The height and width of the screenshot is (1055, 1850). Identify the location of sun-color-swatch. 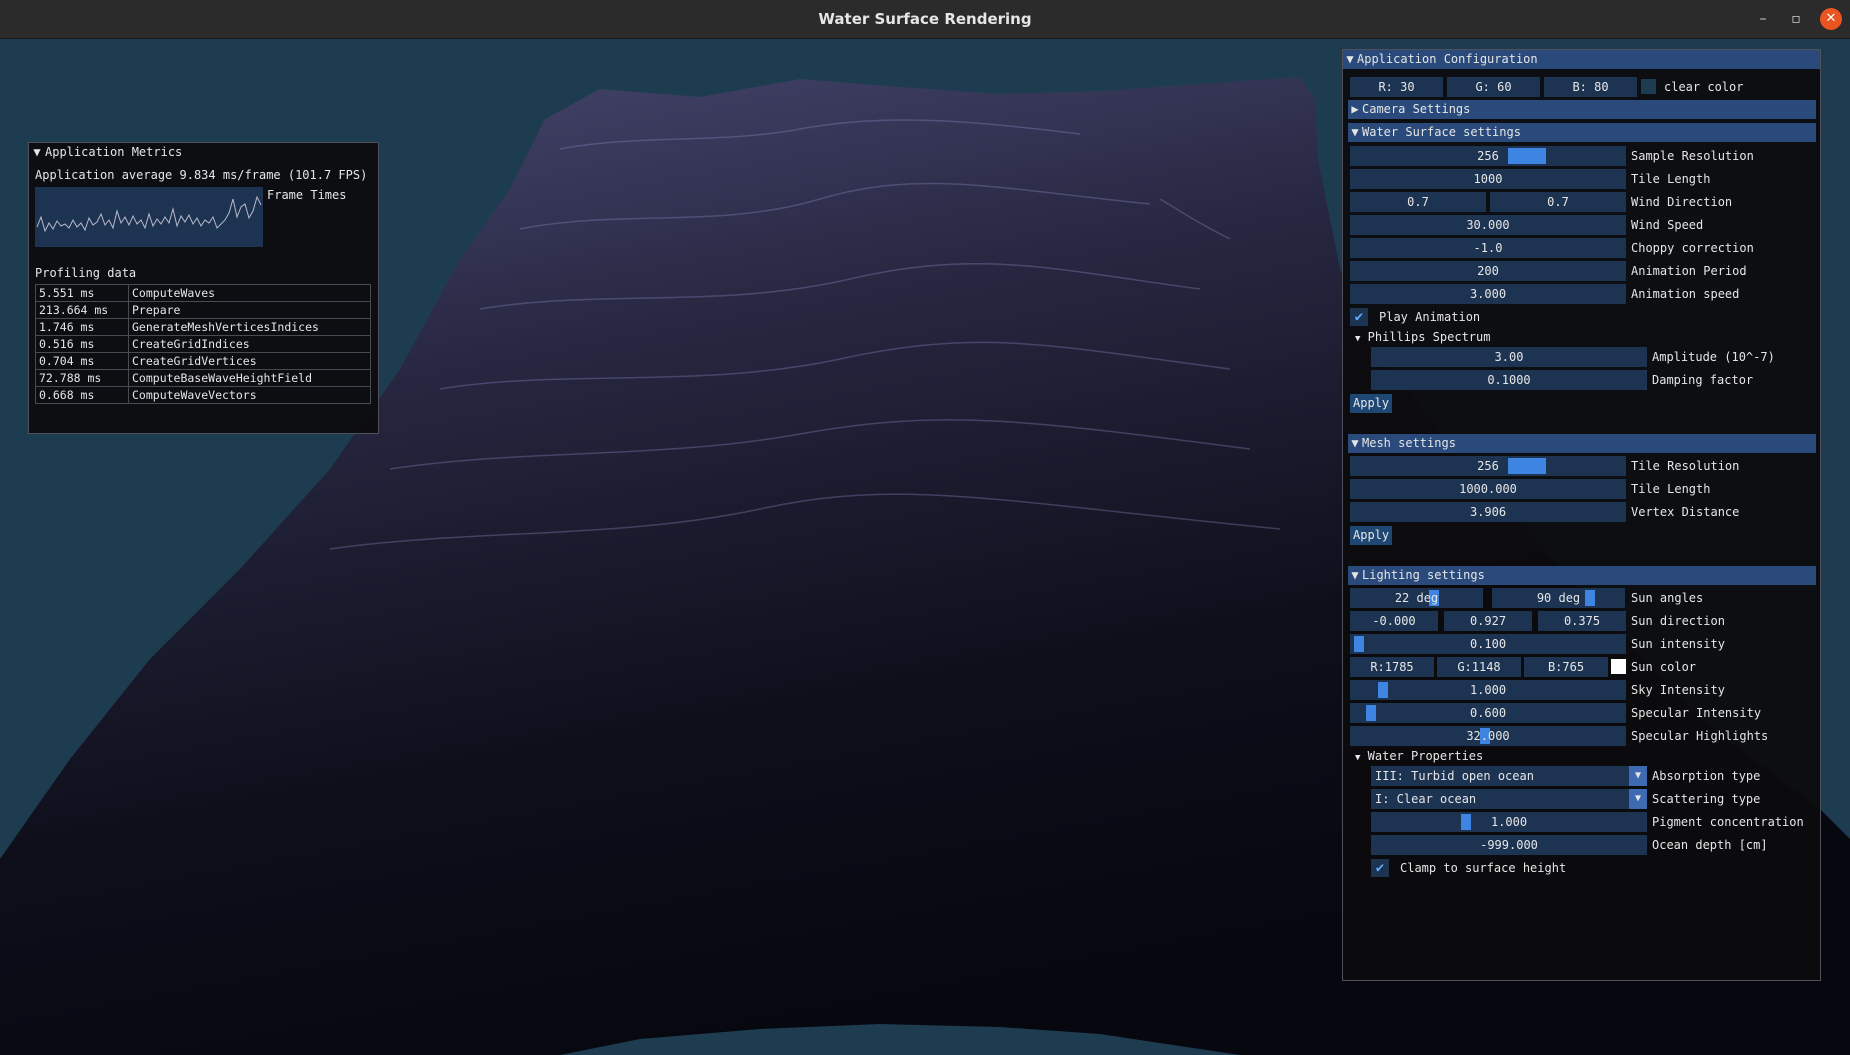
(1618, 666).